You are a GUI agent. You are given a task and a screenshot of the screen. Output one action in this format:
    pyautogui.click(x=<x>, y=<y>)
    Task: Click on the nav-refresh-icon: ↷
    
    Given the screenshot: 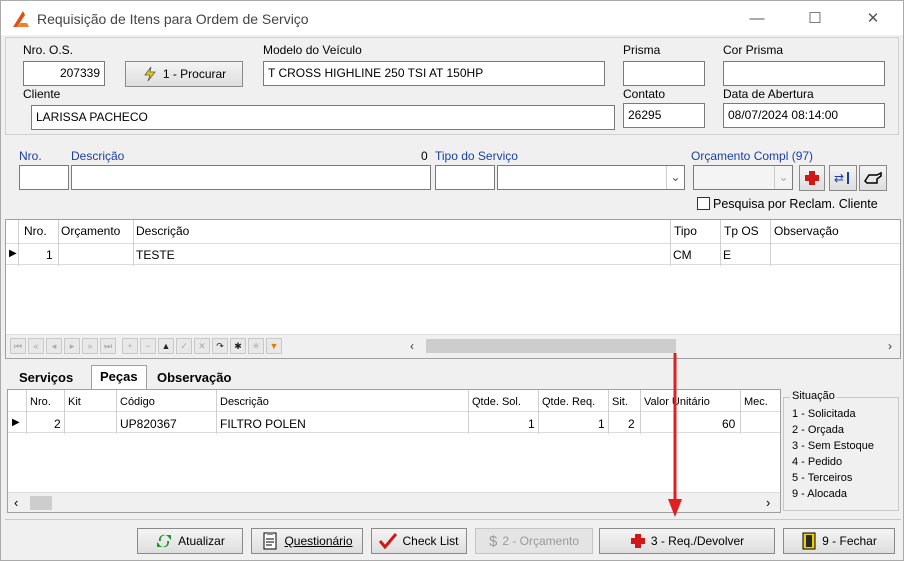 What is the action you would take?
    pyautogui.click(x=220, y=346)
    